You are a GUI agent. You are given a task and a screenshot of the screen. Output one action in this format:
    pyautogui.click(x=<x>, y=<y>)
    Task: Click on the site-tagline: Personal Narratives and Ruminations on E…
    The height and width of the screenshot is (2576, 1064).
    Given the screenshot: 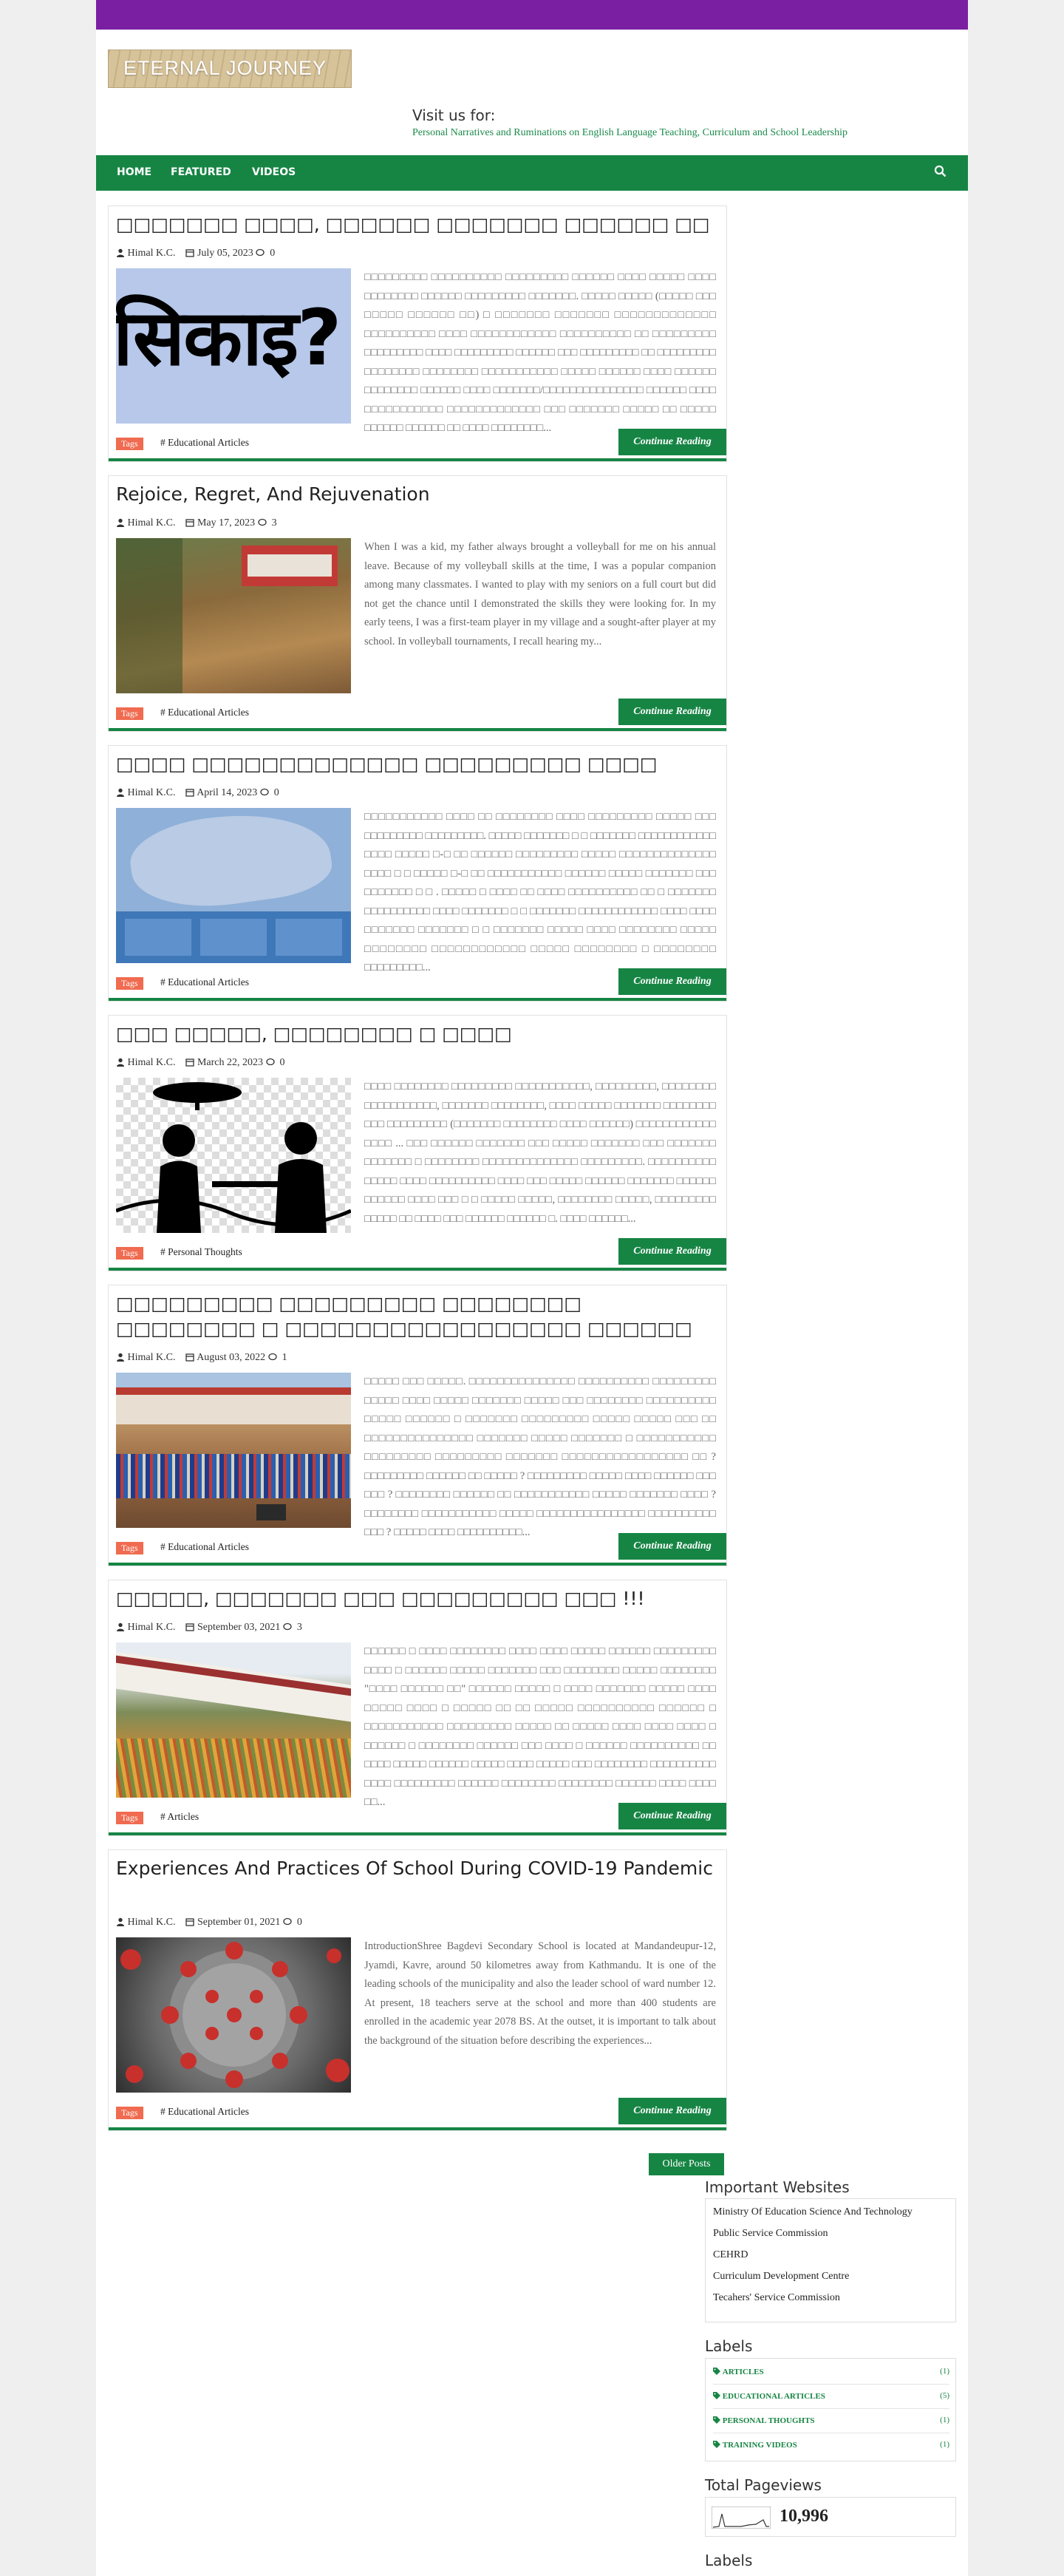 What is the action you would take?
    pyautogui.click(x=630, y=132)
    